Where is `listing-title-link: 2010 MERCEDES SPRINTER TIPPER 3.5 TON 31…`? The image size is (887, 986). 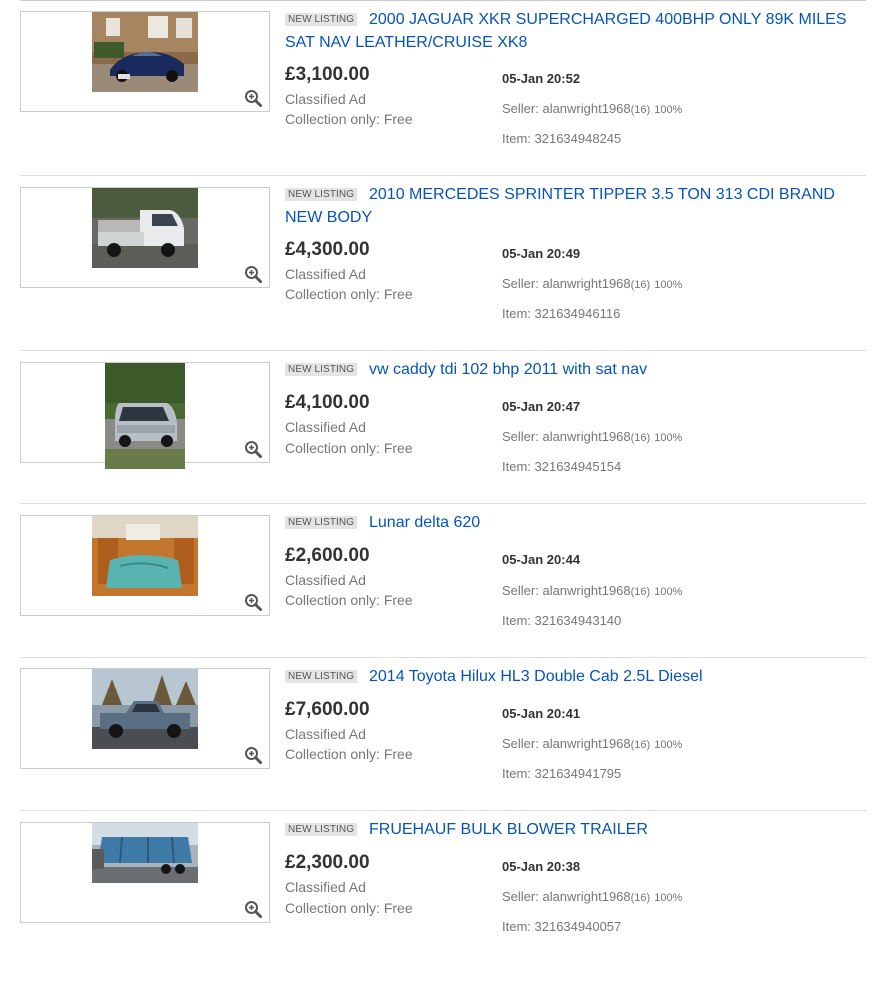
listing-title-link: 2010 MERCEDES SPRINTER TIPPER 3.5 TON 31… is located at coordinates (570, 206).